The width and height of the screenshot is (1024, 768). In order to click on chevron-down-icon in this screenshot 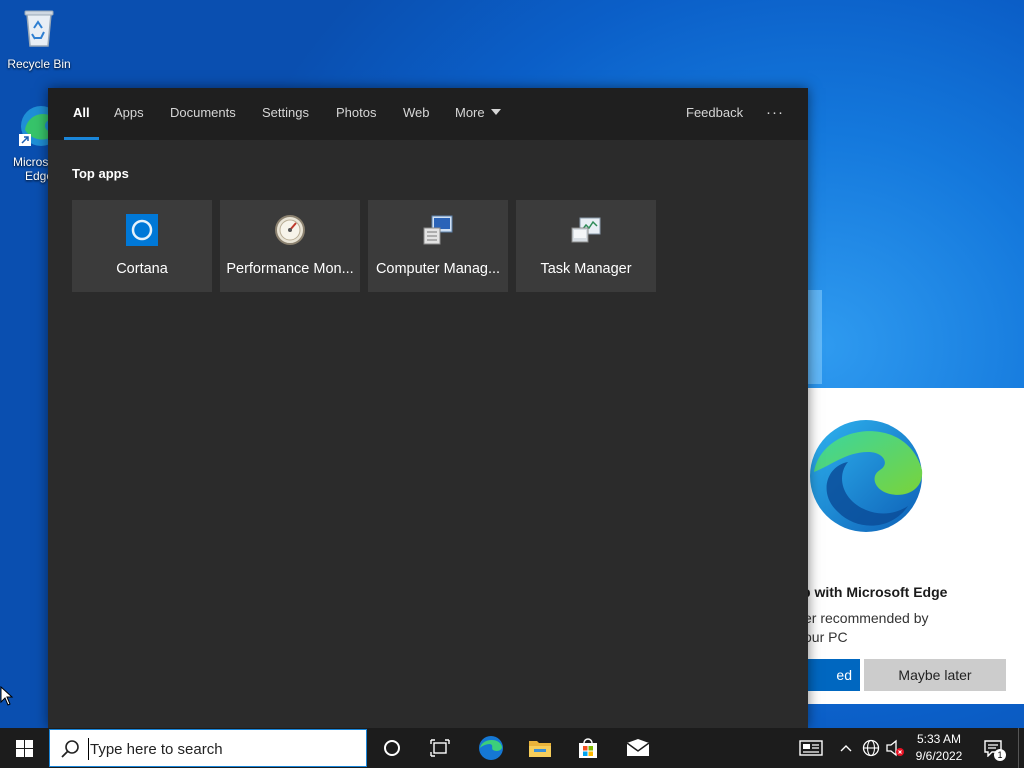, I will do `click(495, 112)`.